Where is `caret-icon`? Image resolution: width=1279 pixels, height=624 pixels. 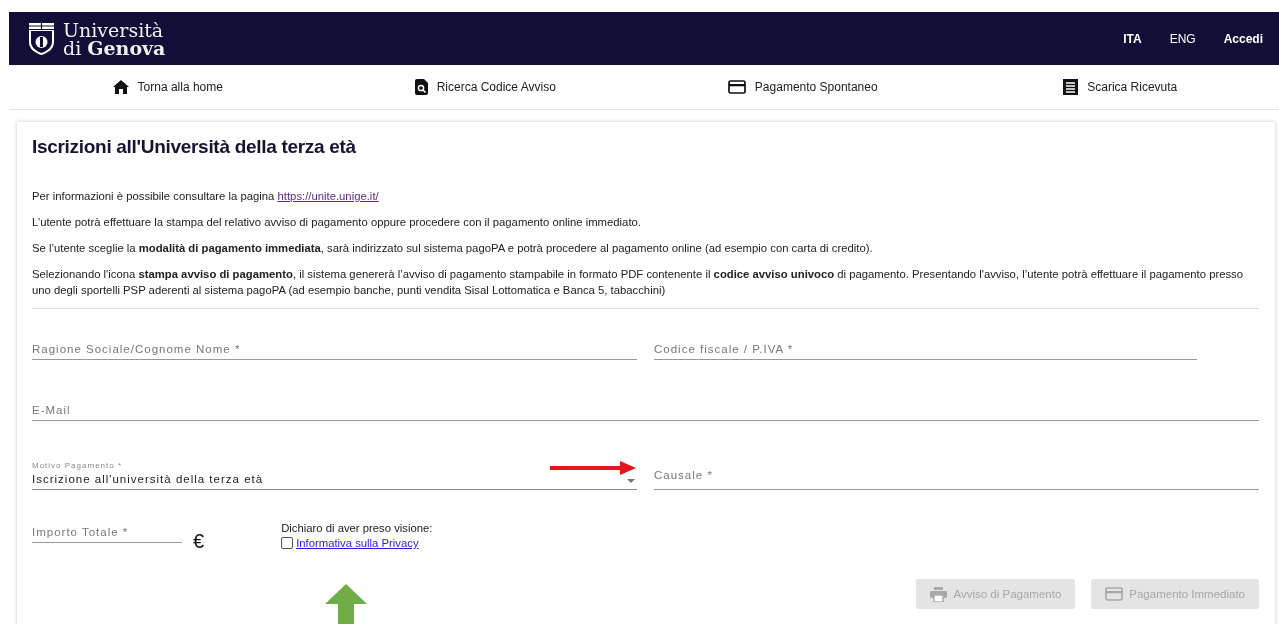 caret-icon is located at coordinates (631, 481).